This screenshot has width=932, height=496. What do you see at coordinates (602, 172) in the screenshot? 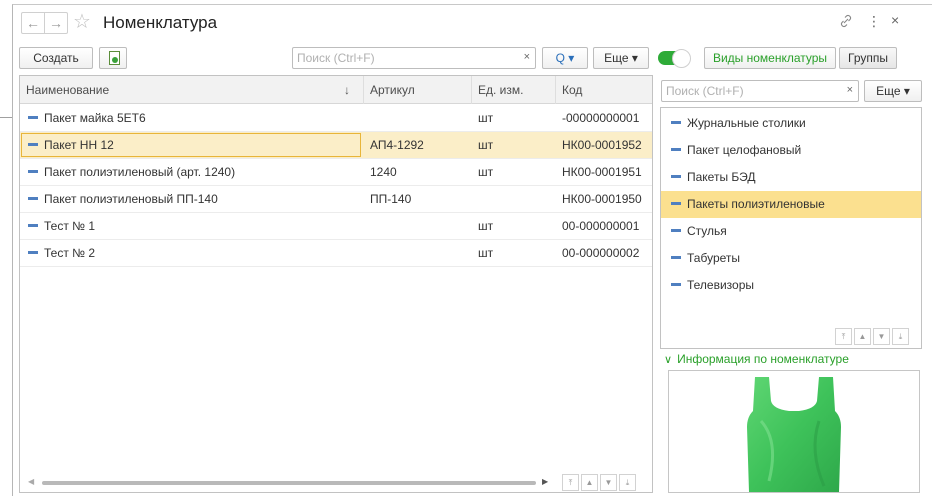
I see `cell-code: НК00-0001951` at bounding box center [602, 172].